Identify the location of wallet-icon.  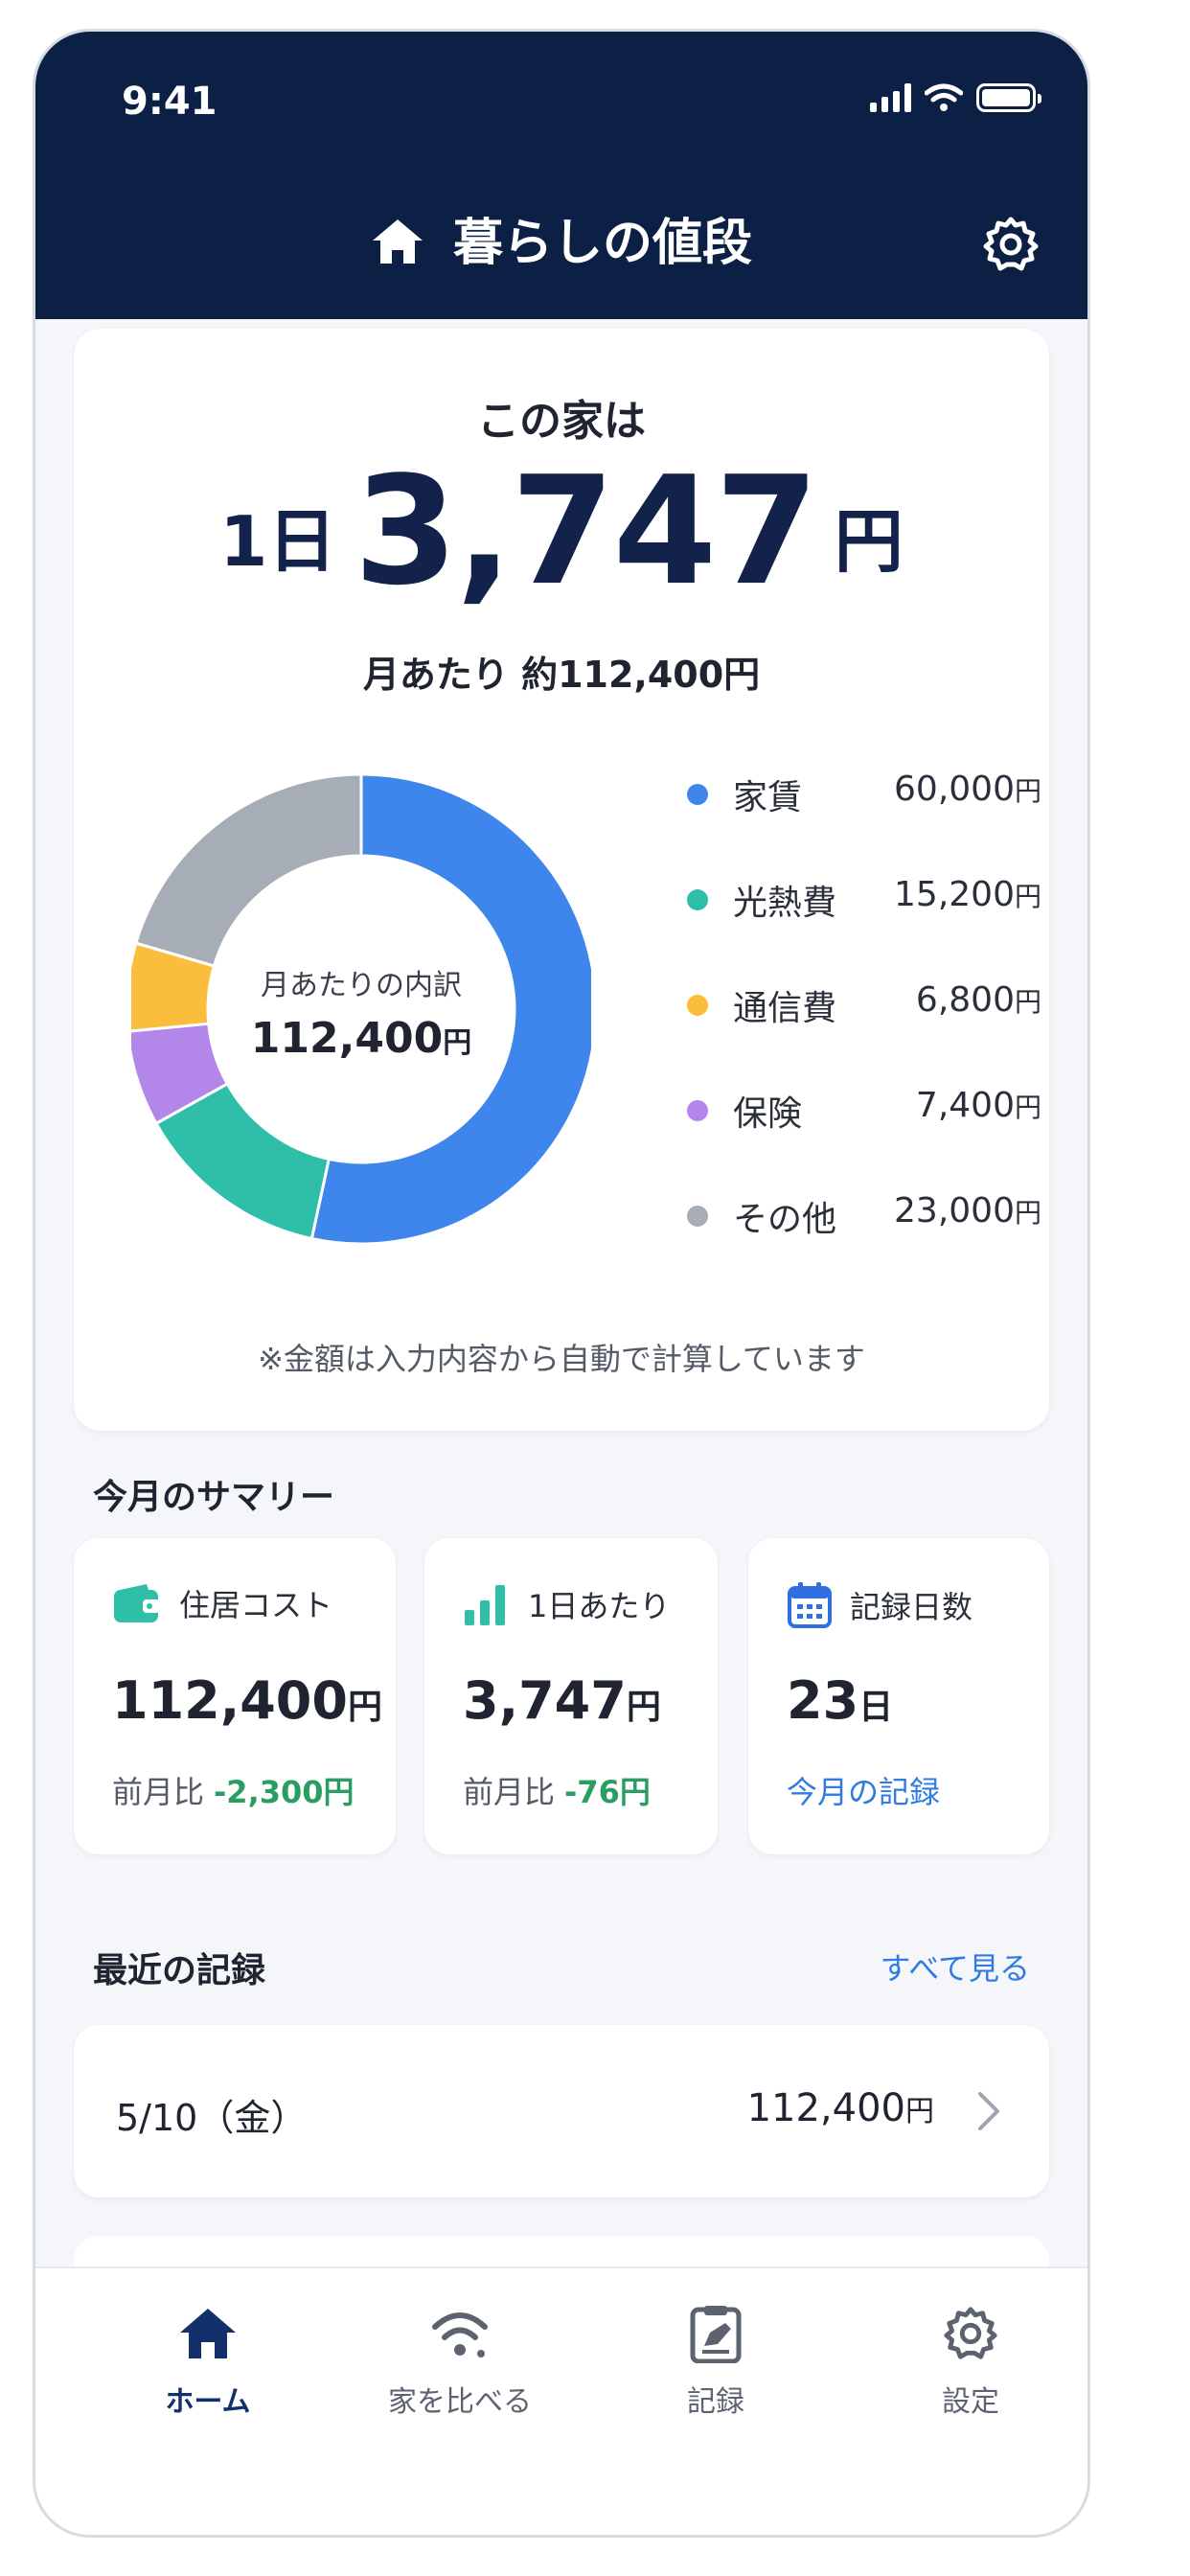
(137, 1603).